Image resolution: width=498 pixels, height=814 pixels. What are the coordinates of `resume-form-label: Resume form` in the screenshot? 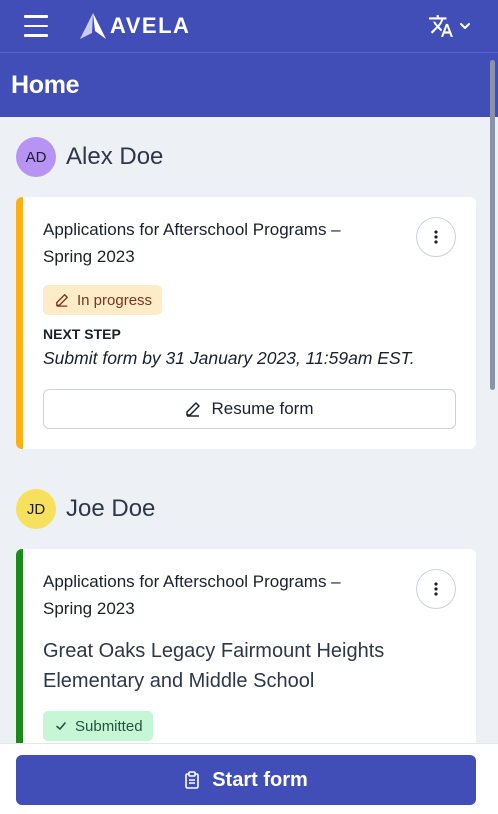 It's located at (262, 408).